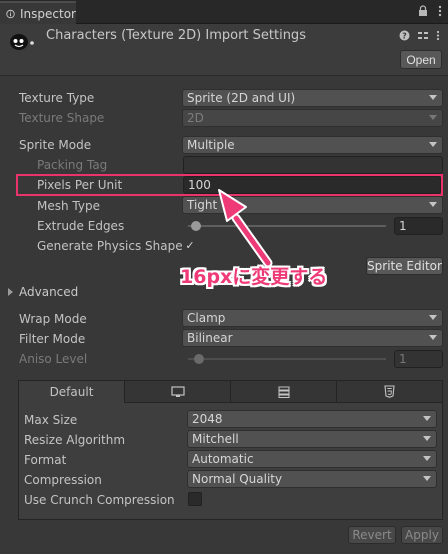  What do you see at coordinates (10, 13) in the screenshot?
I see `info-icon` at bounding box center [10, 13].